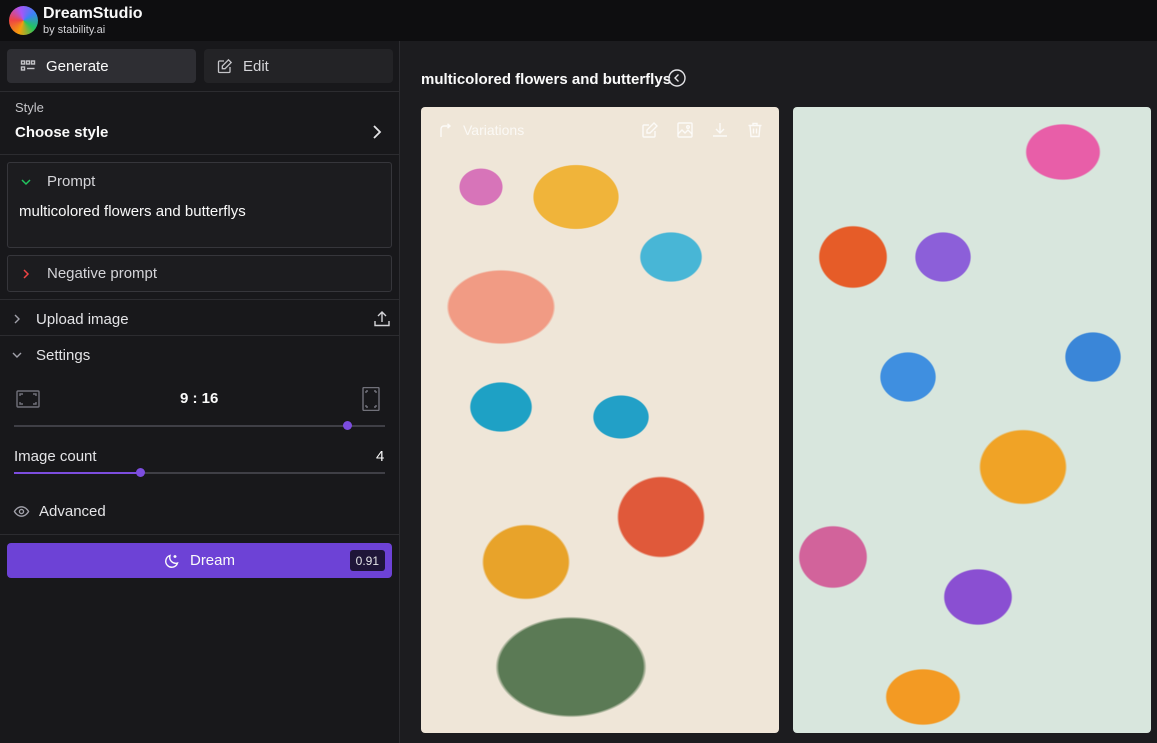 This screenshot has height=743, width=1157. What do you see at coordinates (172, 560) in the screenshot?
I see `moon-icon` at bounding box center [172, 560].